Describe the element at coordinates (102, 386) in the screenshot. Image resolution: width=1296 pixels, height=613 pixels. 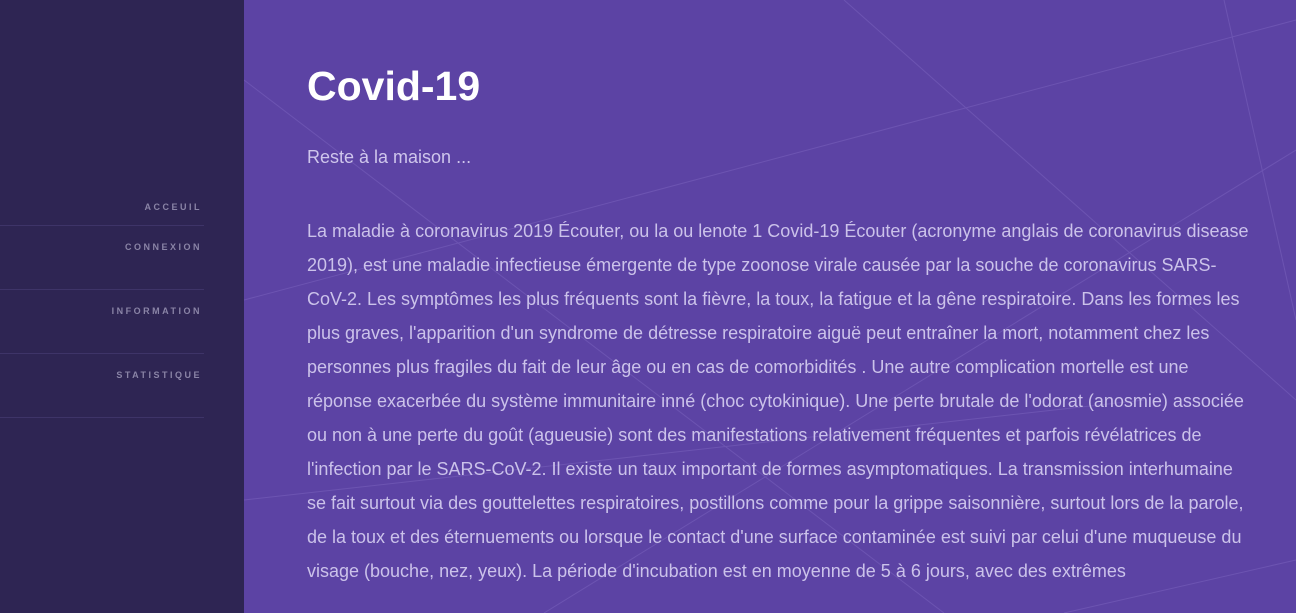
I see `nav-item-statistique: STATISTIQUE` at that location.